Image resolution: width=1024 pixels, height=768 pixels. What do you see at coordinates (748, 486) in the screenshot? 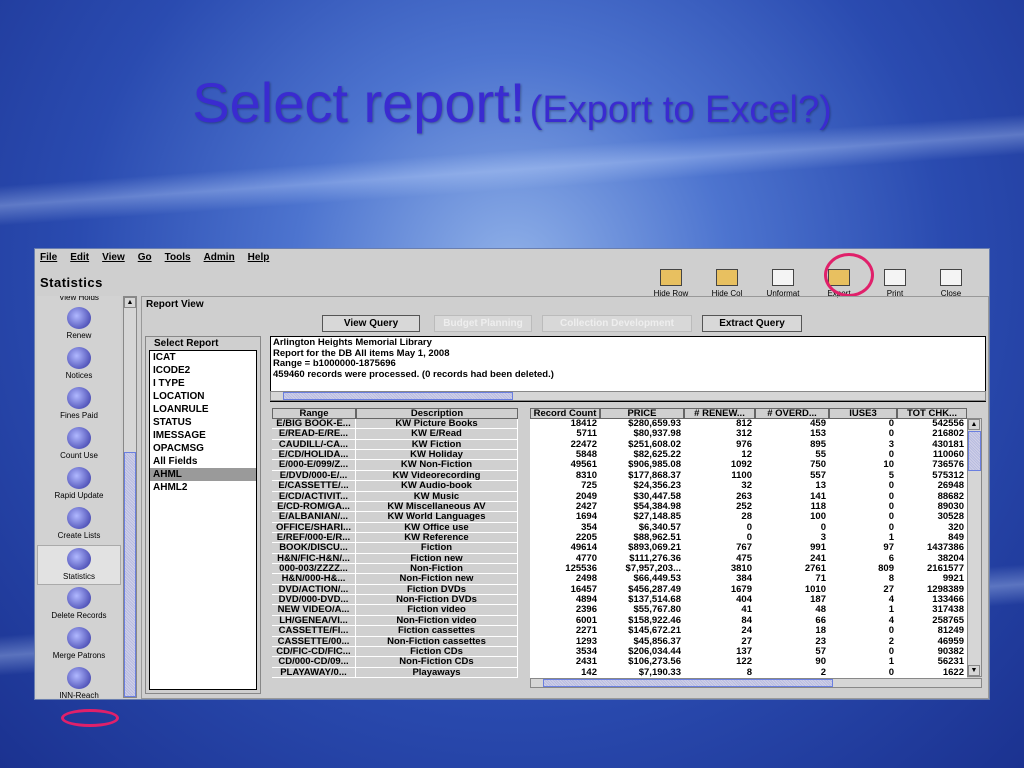
I see `table-row: 725 $24,356.23 32 13 0 26948` at bounding box center [748, 486].